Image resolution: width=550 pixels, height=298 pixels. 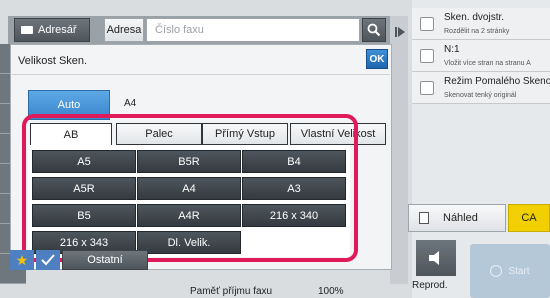 What do you see at coordinates (84, 242) in the screenshot?
I see `size-label: 216 x 343` at bounding box center [84, 242].